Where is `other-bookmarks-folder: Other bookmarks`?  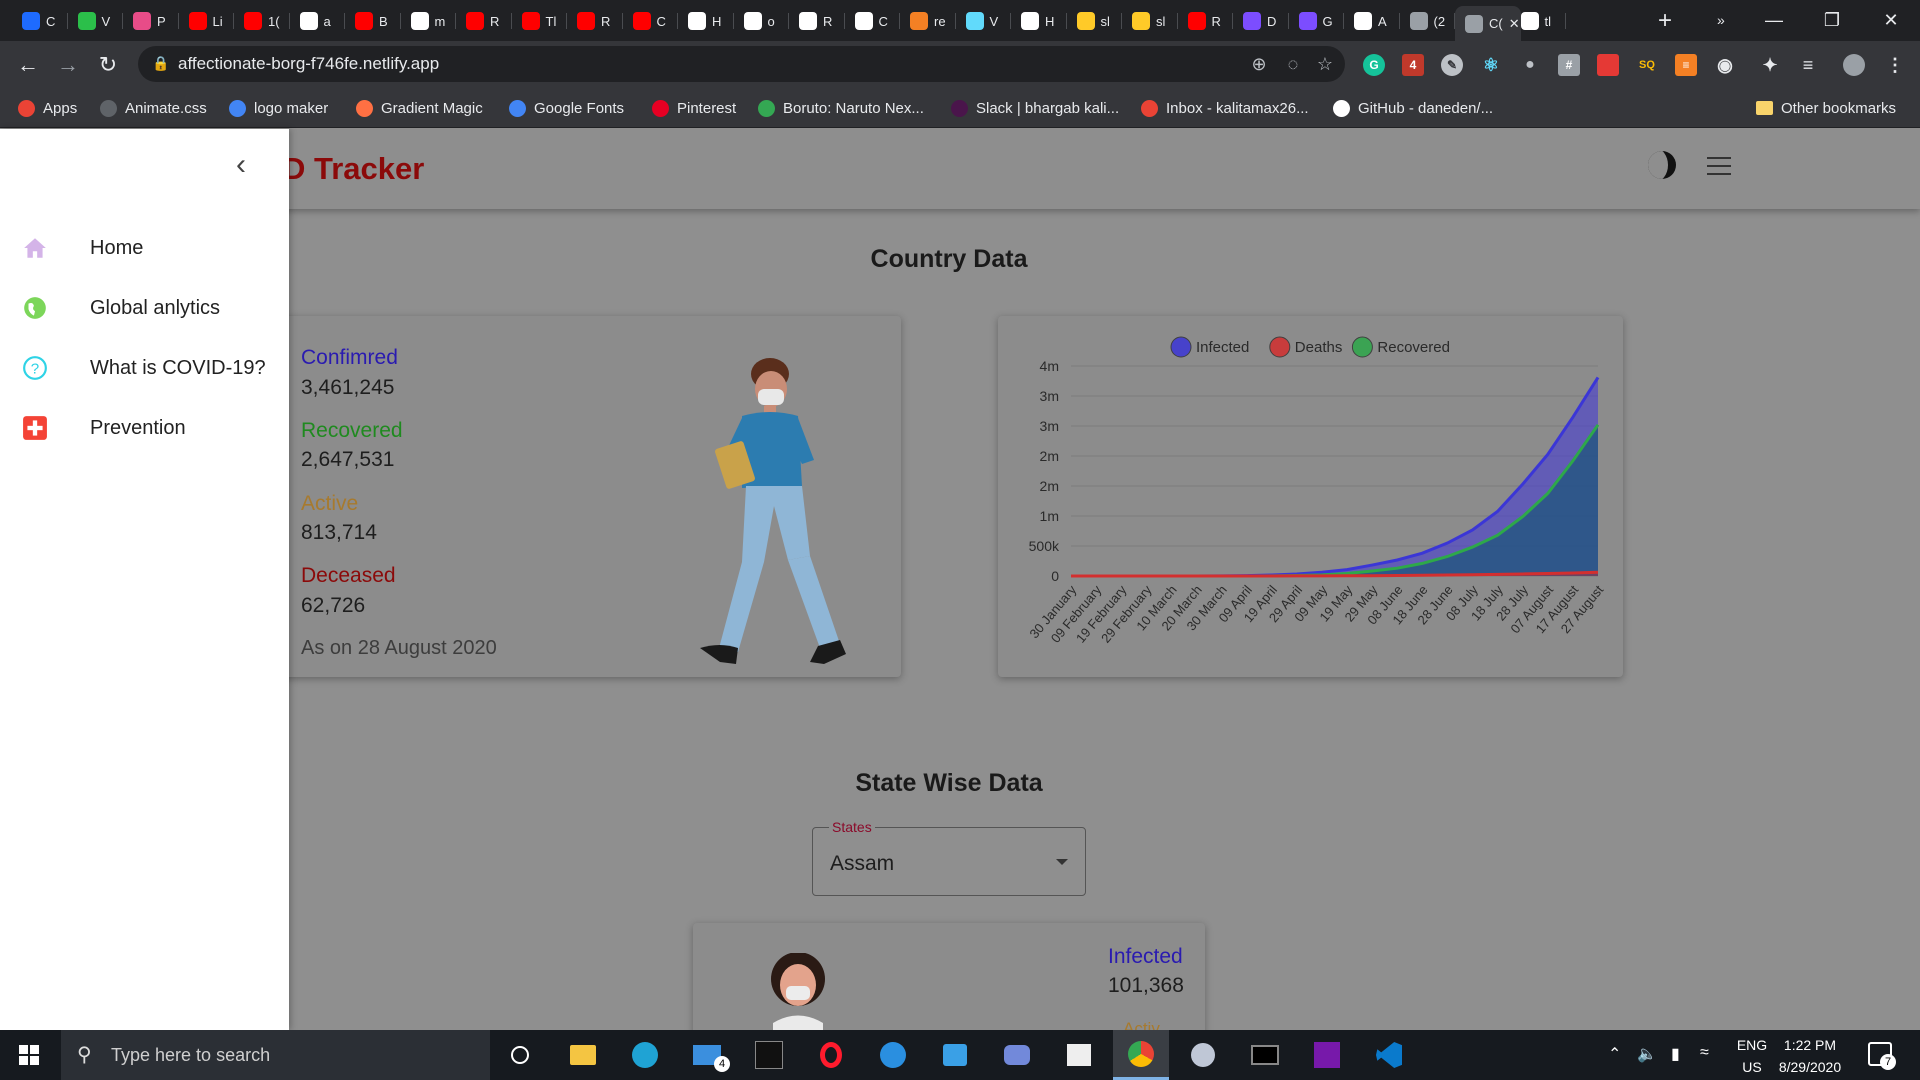 other-bookmarks-folder: Other bookmarks is located at coordinates (1826, 108).